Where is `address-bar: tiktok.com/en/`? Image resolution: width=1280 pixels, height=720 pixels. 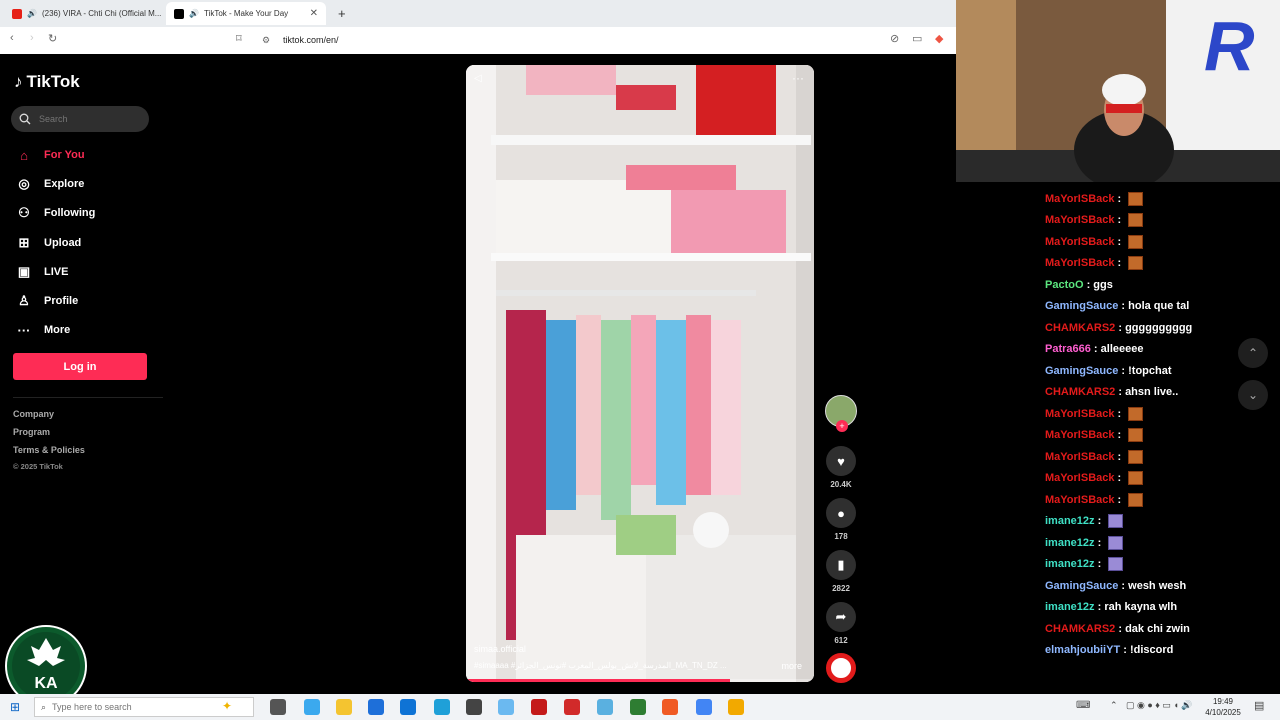 address-bar: tiktok.com/en/ is located at coordinates (311, 40).